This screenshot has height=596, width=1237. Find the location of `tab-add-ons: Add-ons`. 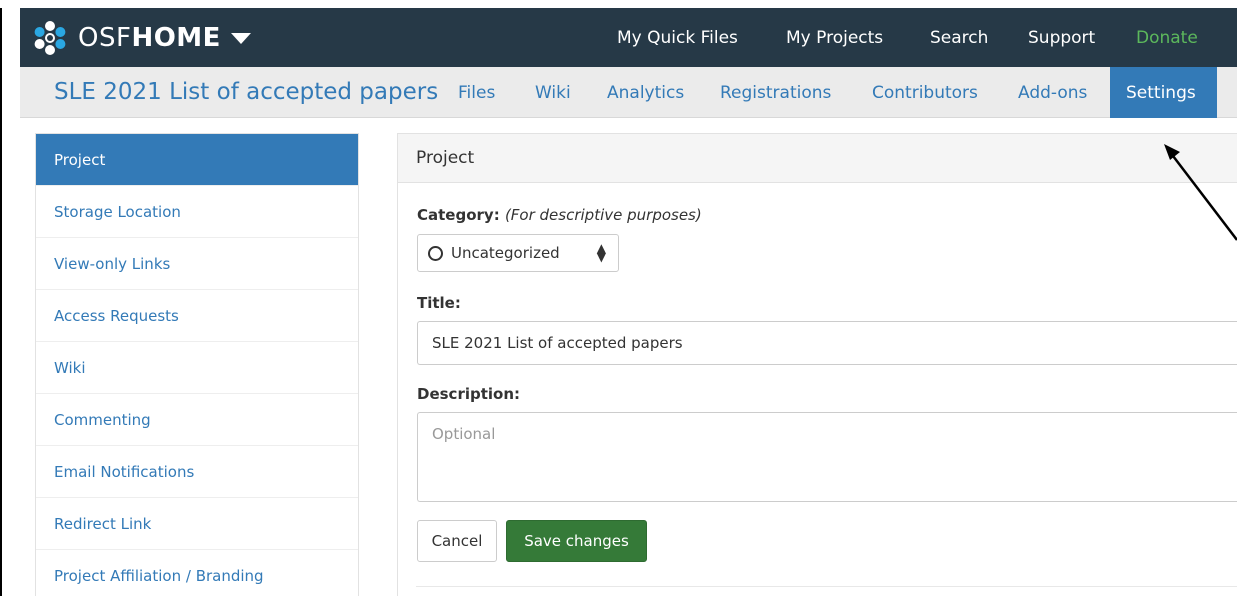

tab-add-ons: Add-ons is located at coordinates (1052, 92).